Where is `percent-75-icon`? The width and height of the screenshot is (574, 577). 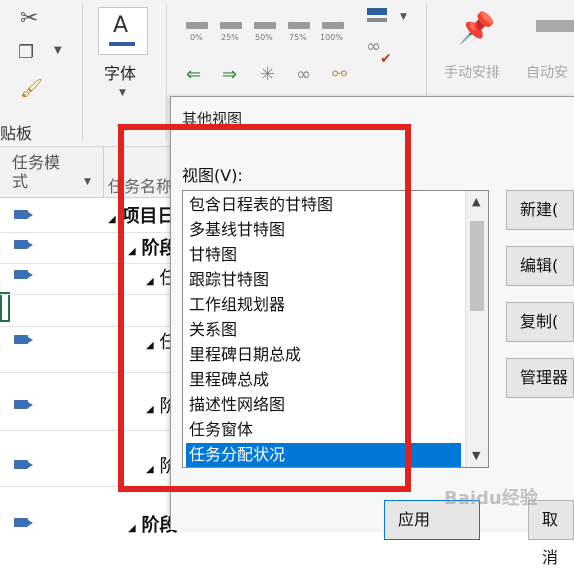
percent-75-icon is located at coordinates (299, 25).